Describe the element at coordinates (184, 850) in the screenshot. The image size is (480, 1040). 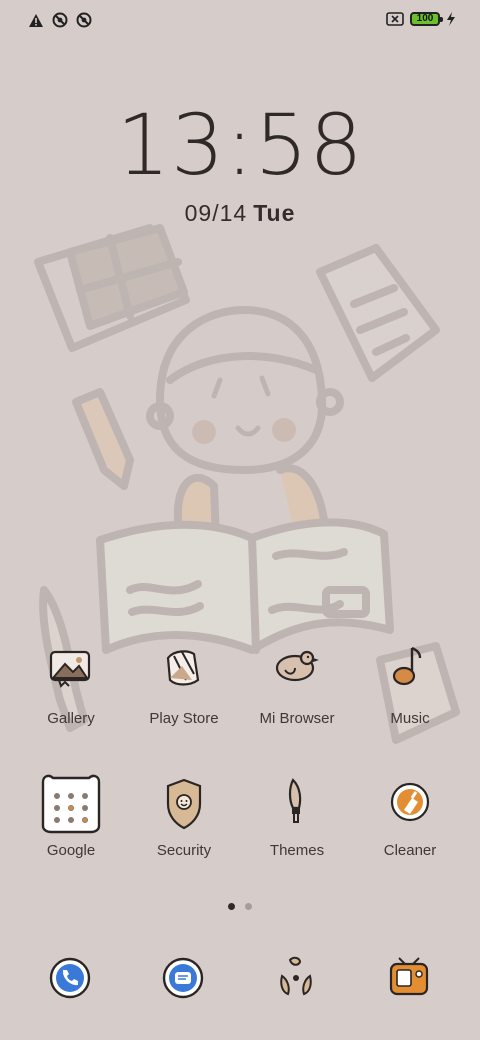
I see `app-label: Security` at that location.